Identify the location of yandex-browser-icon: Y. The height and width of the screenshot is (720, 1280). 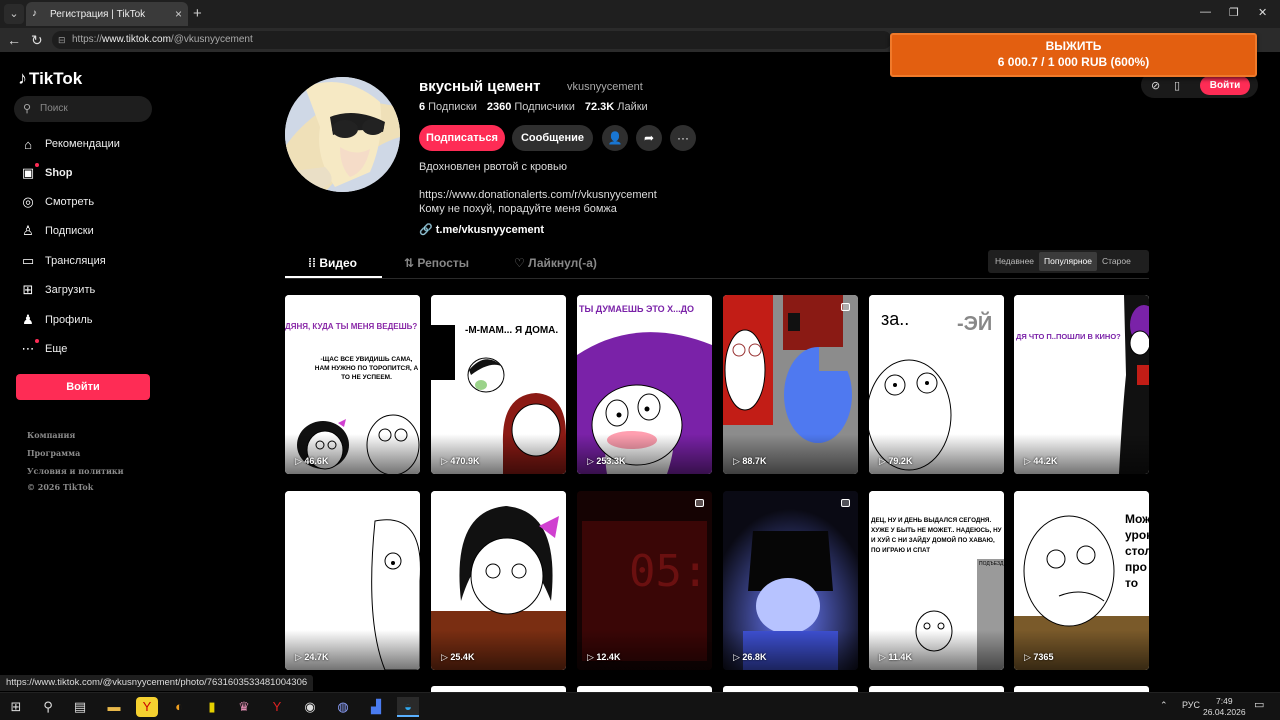
(147, 707).